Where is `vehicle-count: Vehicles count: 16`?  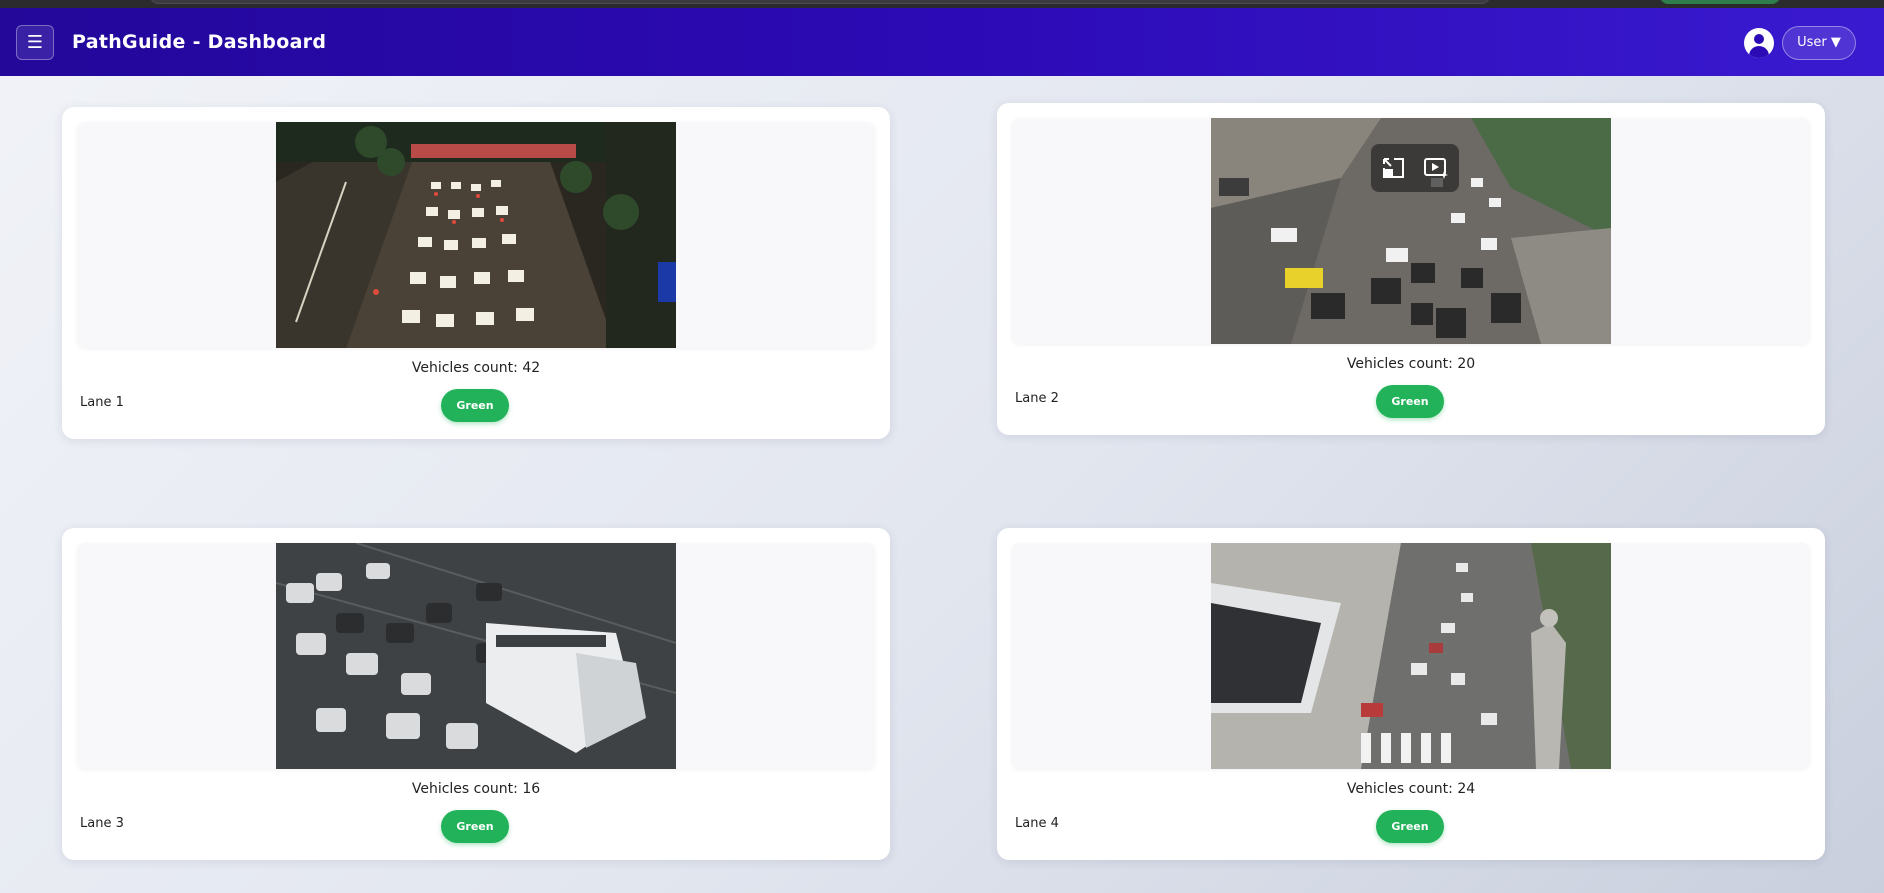
vehicle-count: Vehicles count: 16 is located at coordinates (476, 789).